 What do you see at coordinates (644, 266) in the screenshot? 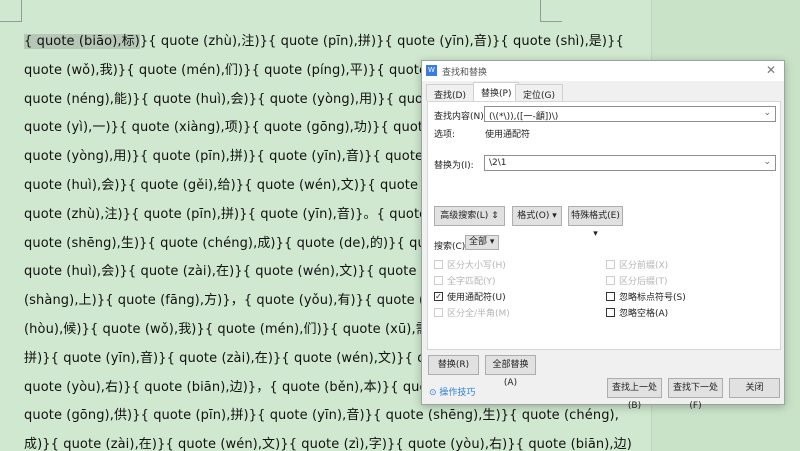
I see `checkbox-label: 区分前缀(X)` at bounding box center [644, 266].